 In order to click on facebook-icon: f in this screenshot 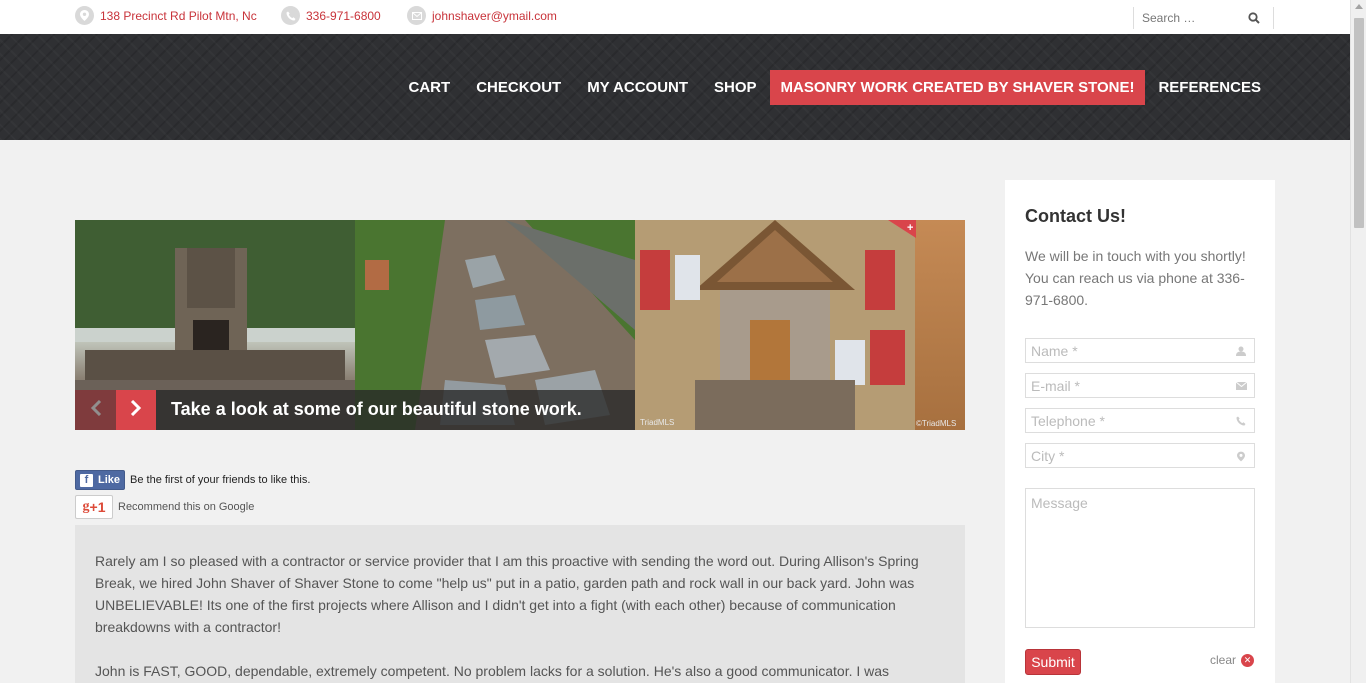, I will do `click(86, 480)`.